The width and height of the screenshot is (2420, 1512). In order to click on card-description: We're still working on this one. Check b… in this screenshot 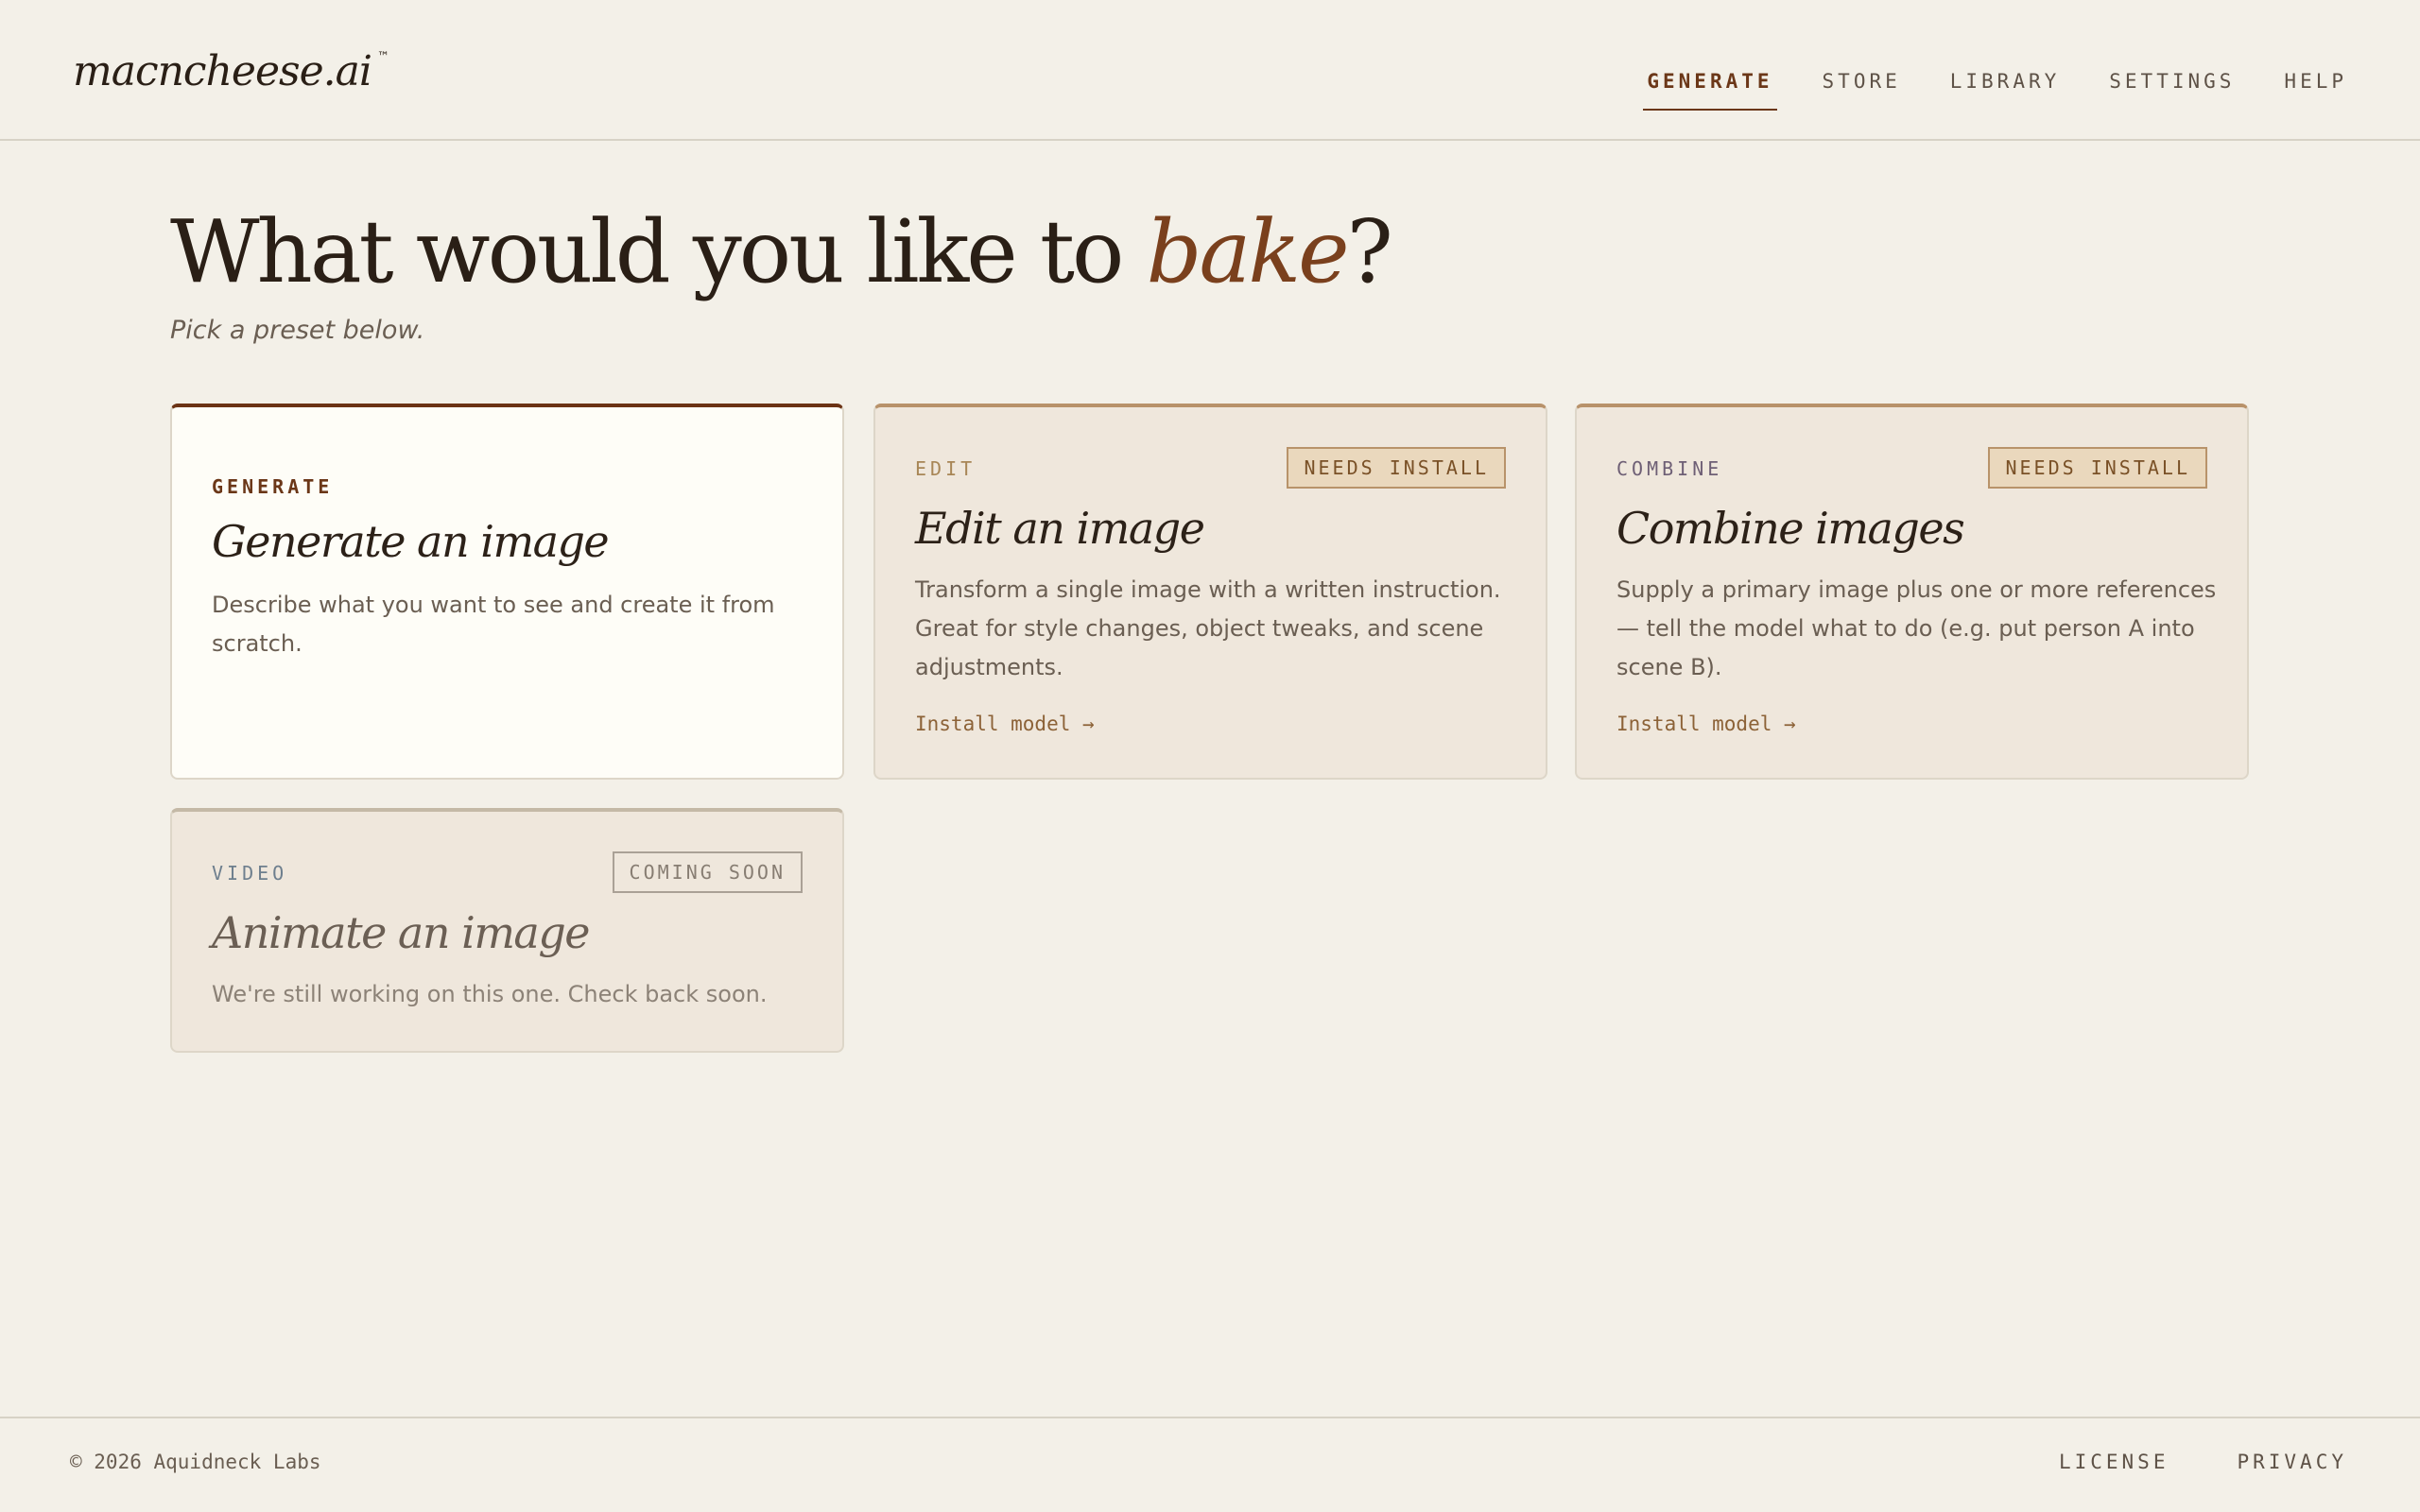, I will do `click(490, 994)`.